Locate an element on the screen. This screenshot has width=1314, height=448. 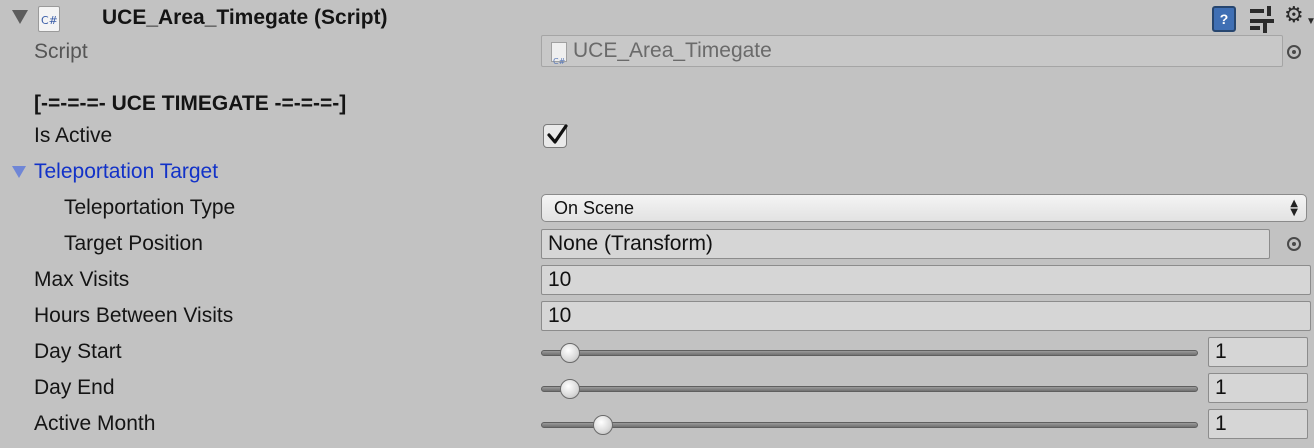
max-visits-field: 10 is located at coordinates (926, 280).